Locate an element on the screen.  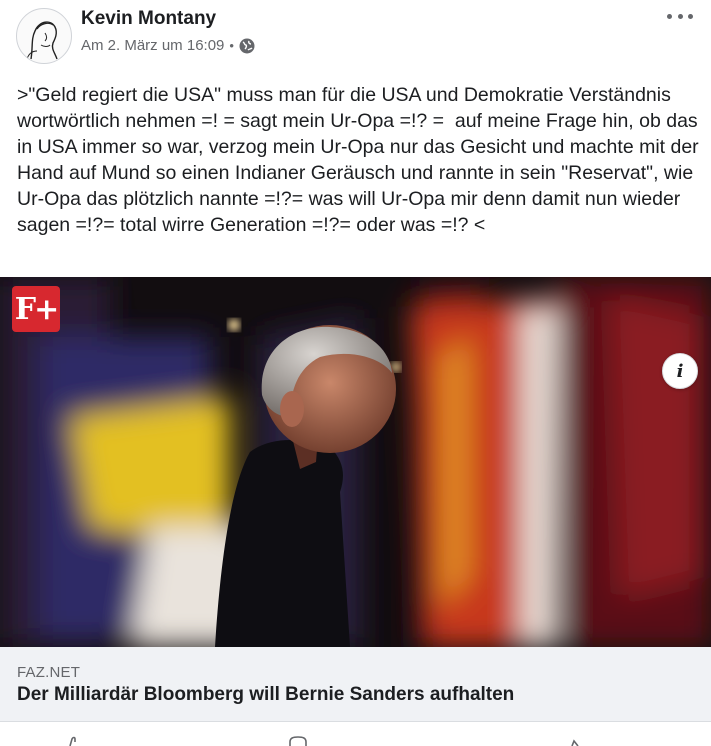
like-icon is located at coordinates (75, 741).